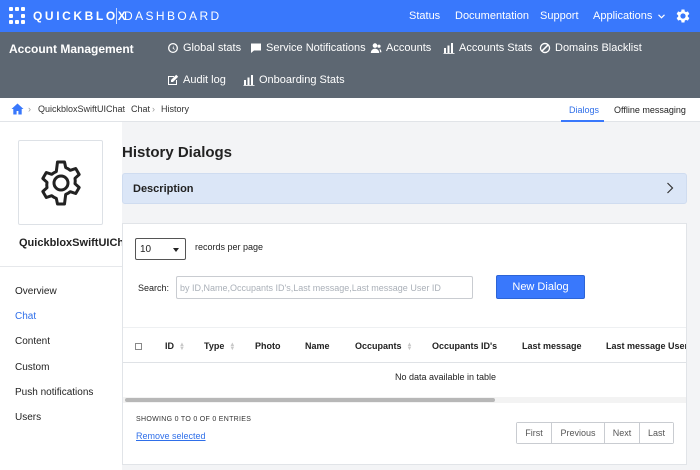  Describe the element at coordinates (534, 433) in the screenshot. I see `first-page-button: First` at that location.